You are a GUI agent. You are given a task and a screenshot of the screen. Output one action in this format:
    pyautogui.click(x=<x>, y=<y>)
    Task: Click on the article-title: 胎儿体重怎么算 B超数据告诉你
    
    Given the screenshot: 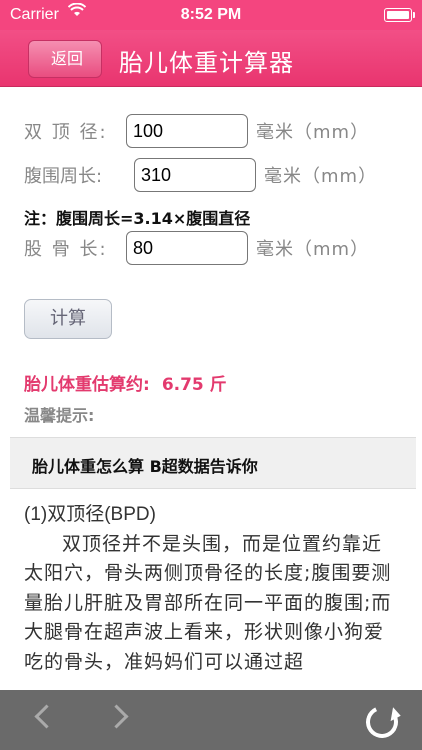 What is the action you would take?
    pyautogui.click(x=145, y=466)
    